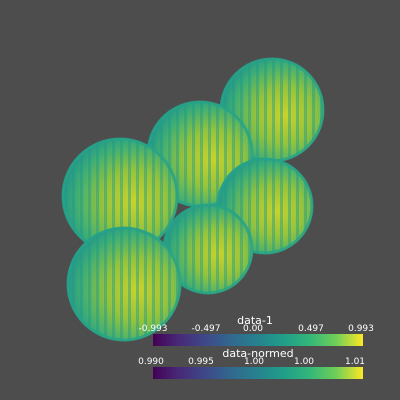 The height and width of the screenshot is (400, 400). Describe the element at coordinates (361, 329) in the screenshot. I see `colorbar-tick: 0.993` at that location.